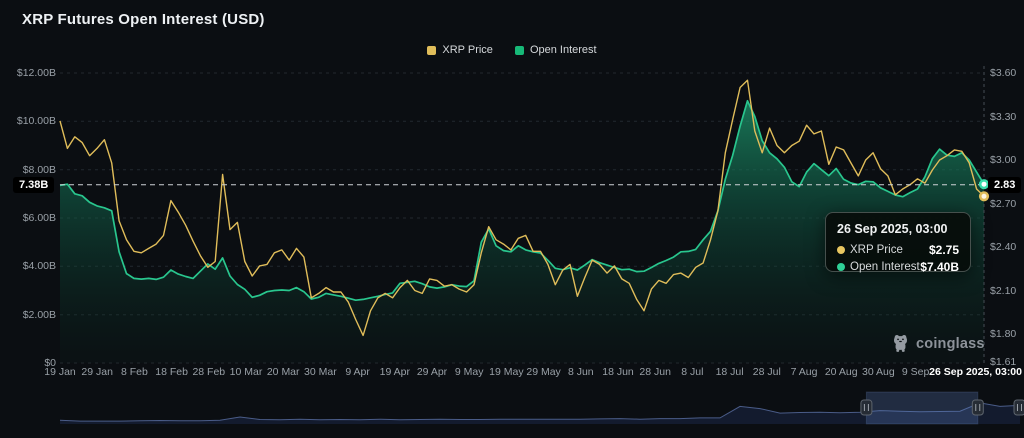  Describe the element at coordinates (655, 372) in the screenshot. I see `x-axis-tick: 28 Jun` at that location.